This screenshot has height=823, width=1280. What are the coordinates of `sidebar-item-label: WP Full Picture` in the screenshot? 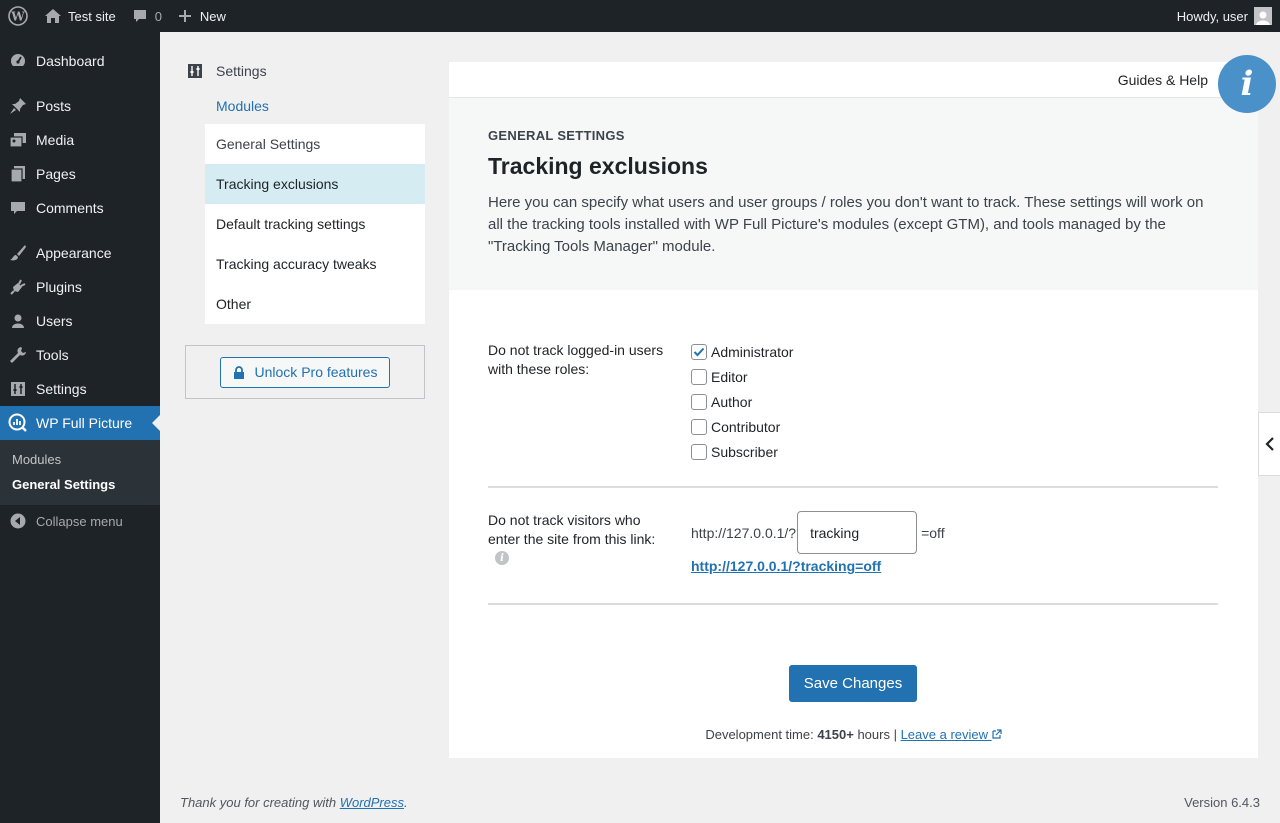 It's located at (84, 423).